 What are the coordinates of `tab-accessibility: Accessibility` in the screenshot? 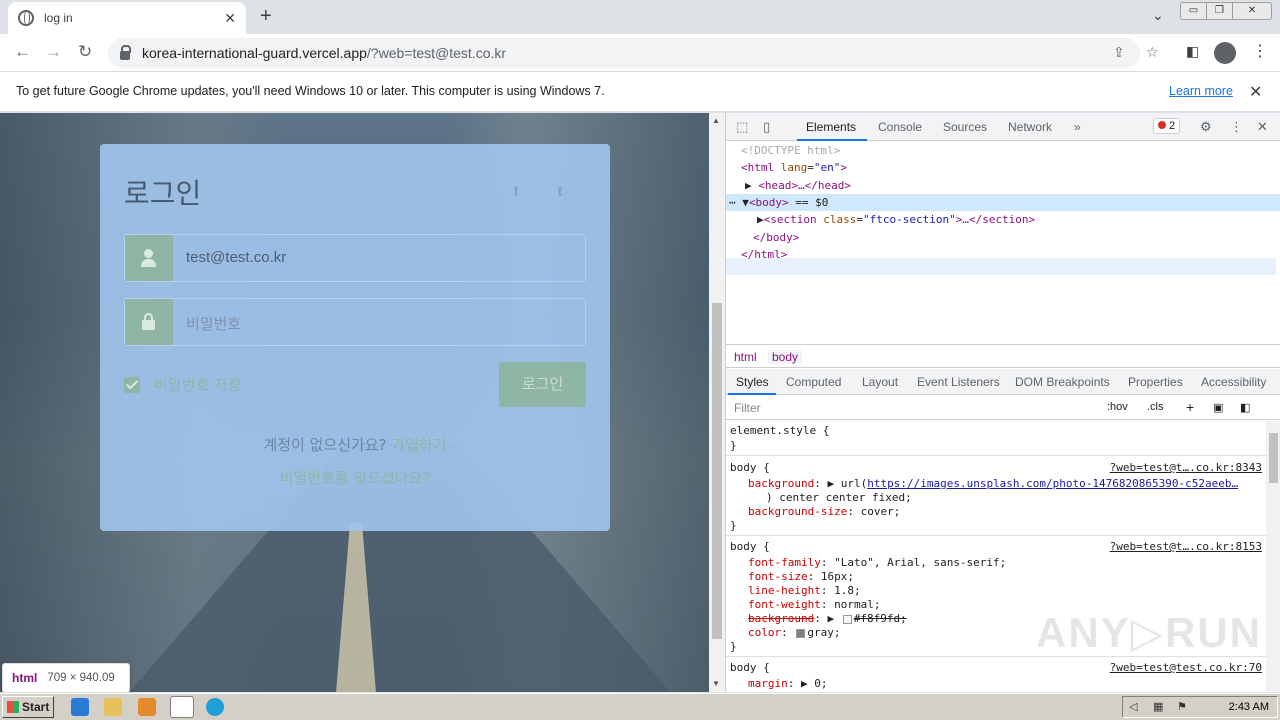 It's located at (1233, 382).